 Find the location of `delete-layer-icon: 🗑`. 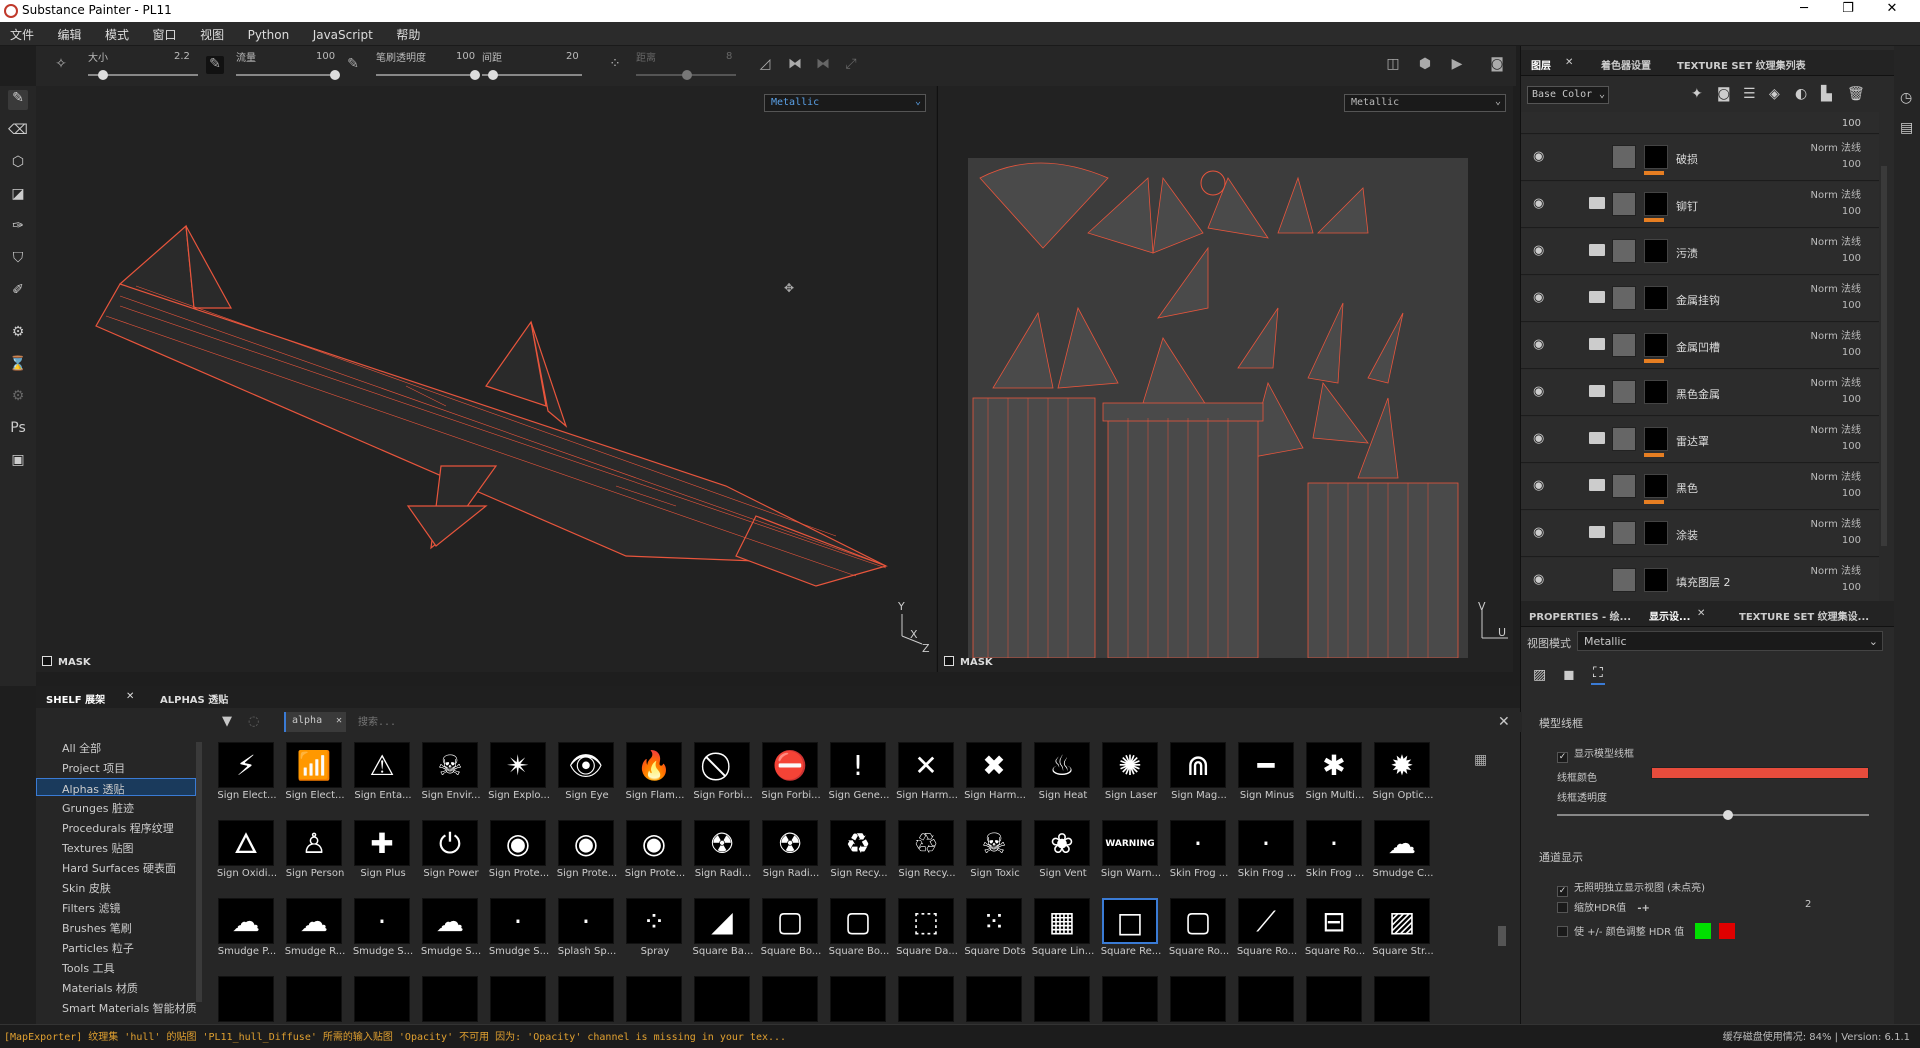

delete-layer-icon: 🗑 is located at coordinates (1856, 94).